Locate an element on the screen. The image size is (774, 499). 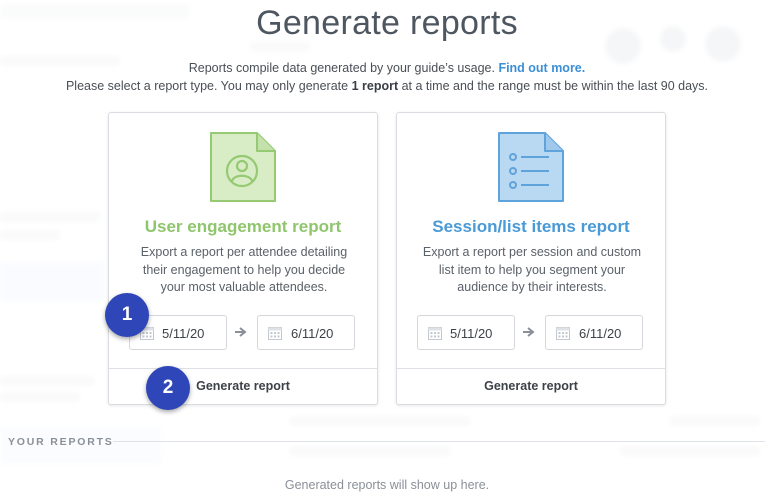
start-date-input: 5/11/20 is located at coordinates (466, 332).